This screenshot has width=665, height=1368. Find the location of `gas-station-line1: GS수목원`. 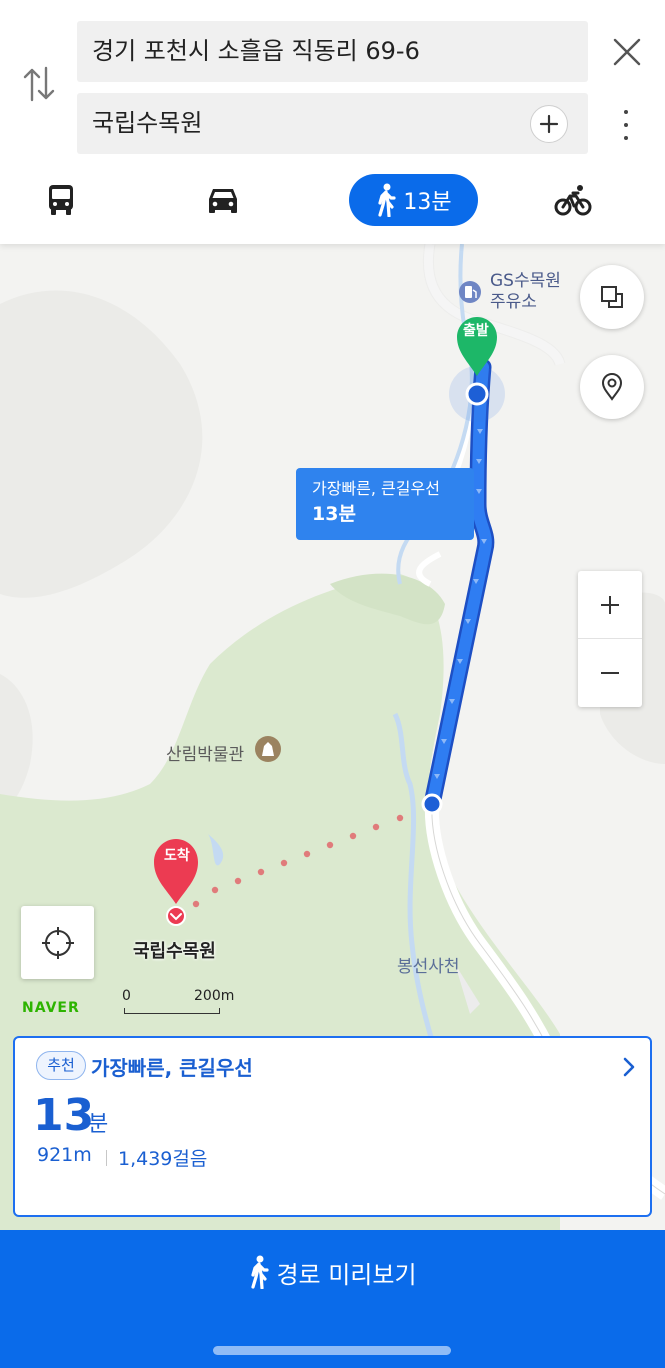

gas-station-line1: GS수목원 is located at coordinates (525, 281).